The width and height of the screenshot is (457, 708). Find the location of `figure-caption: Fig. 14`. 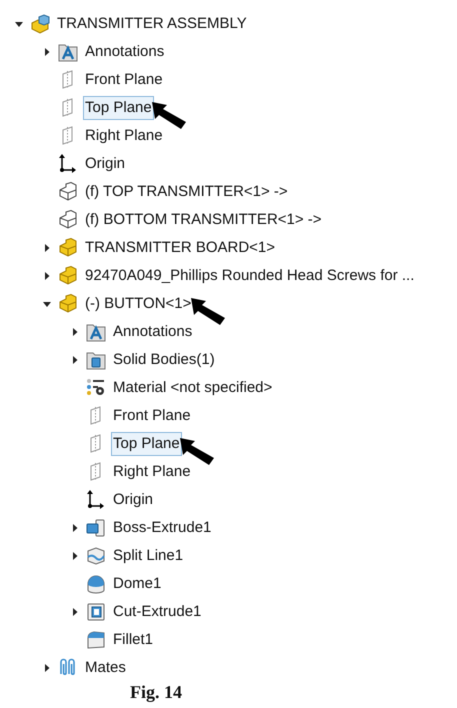

figure-caption: Fig. 14 is located at coordinates (156, 692).